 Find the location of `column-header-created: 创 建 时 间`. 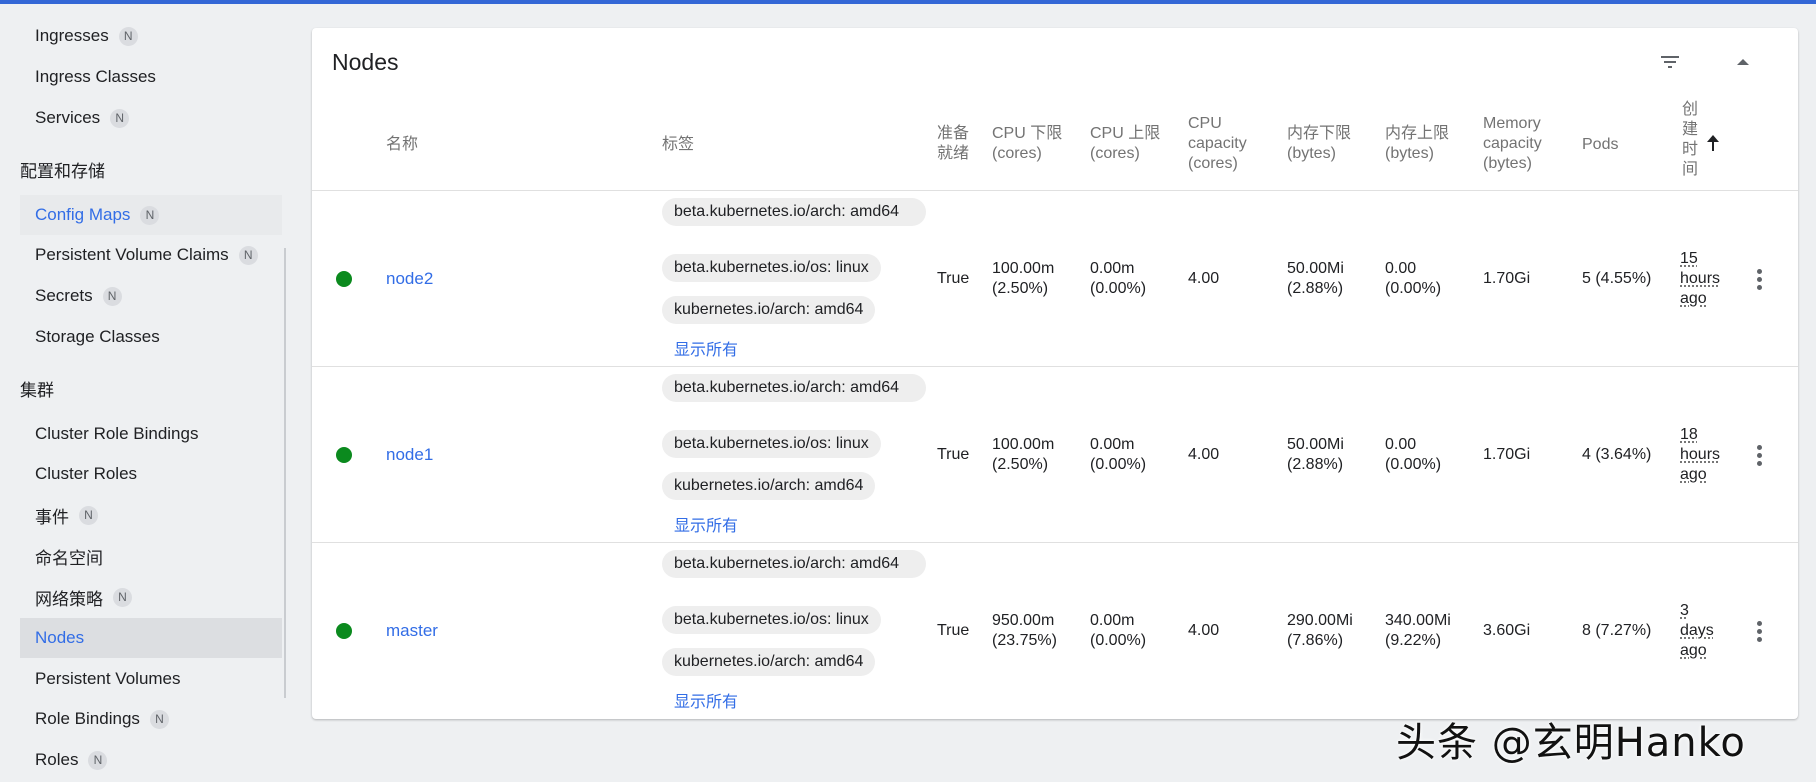

column-header-created: 创 建 时 间 is located at coordinates (1690, 140).